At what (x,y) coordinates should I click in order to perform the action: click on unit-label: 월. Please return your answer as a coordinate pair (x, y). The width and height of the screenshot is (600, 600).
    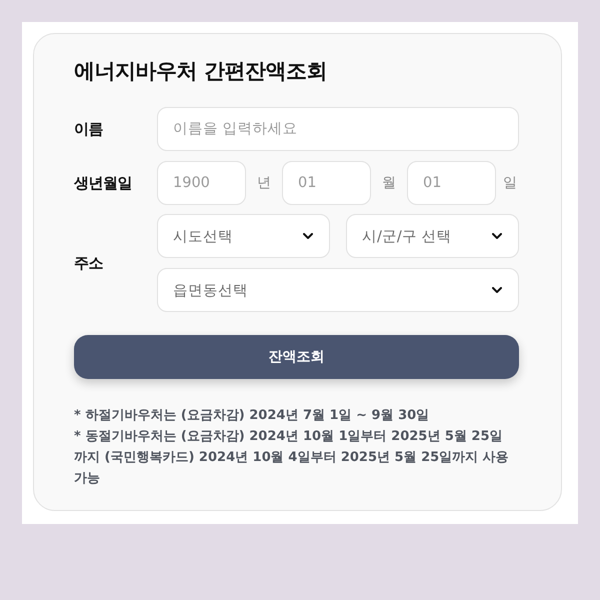
    Looking at the image, I should click on (389, 183).